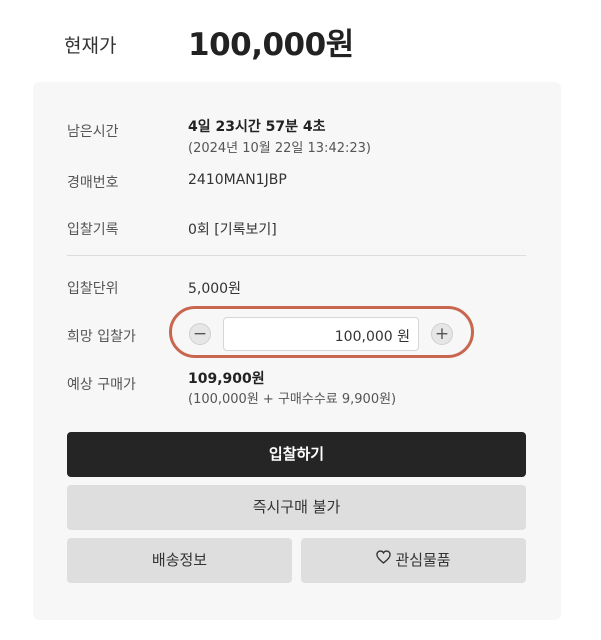 The width and height of the screenshot is (601, 640). I want to click on desired-bid-label: 희망 입찰가, so click(101, 337).